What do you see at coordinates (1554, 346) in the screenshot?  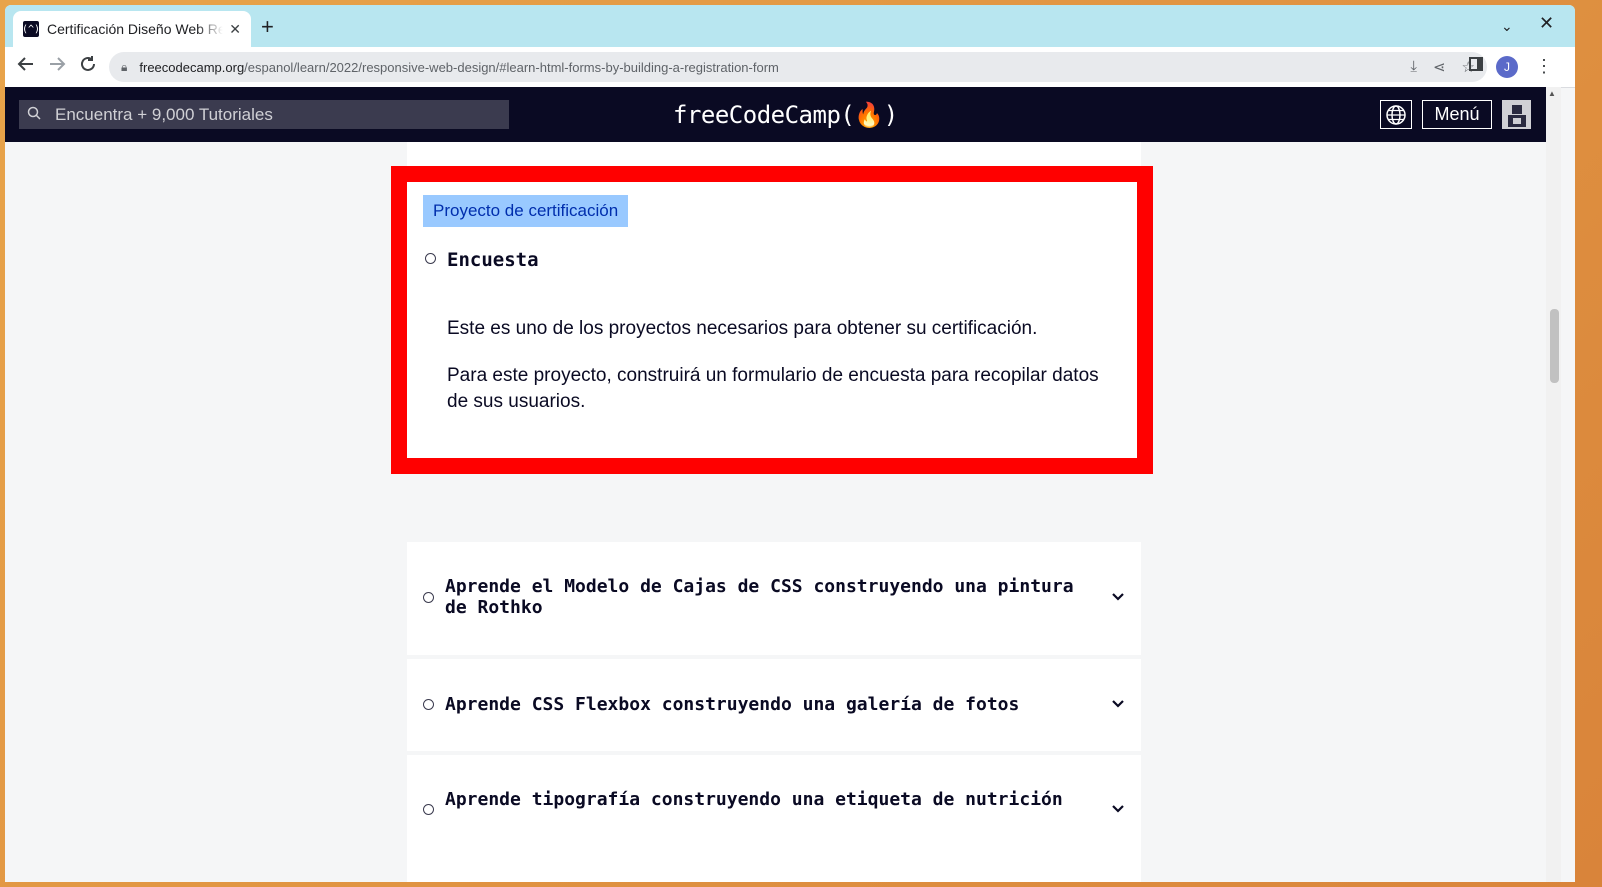 I see `scroll-thumb` at bounding box center [1554, 346].